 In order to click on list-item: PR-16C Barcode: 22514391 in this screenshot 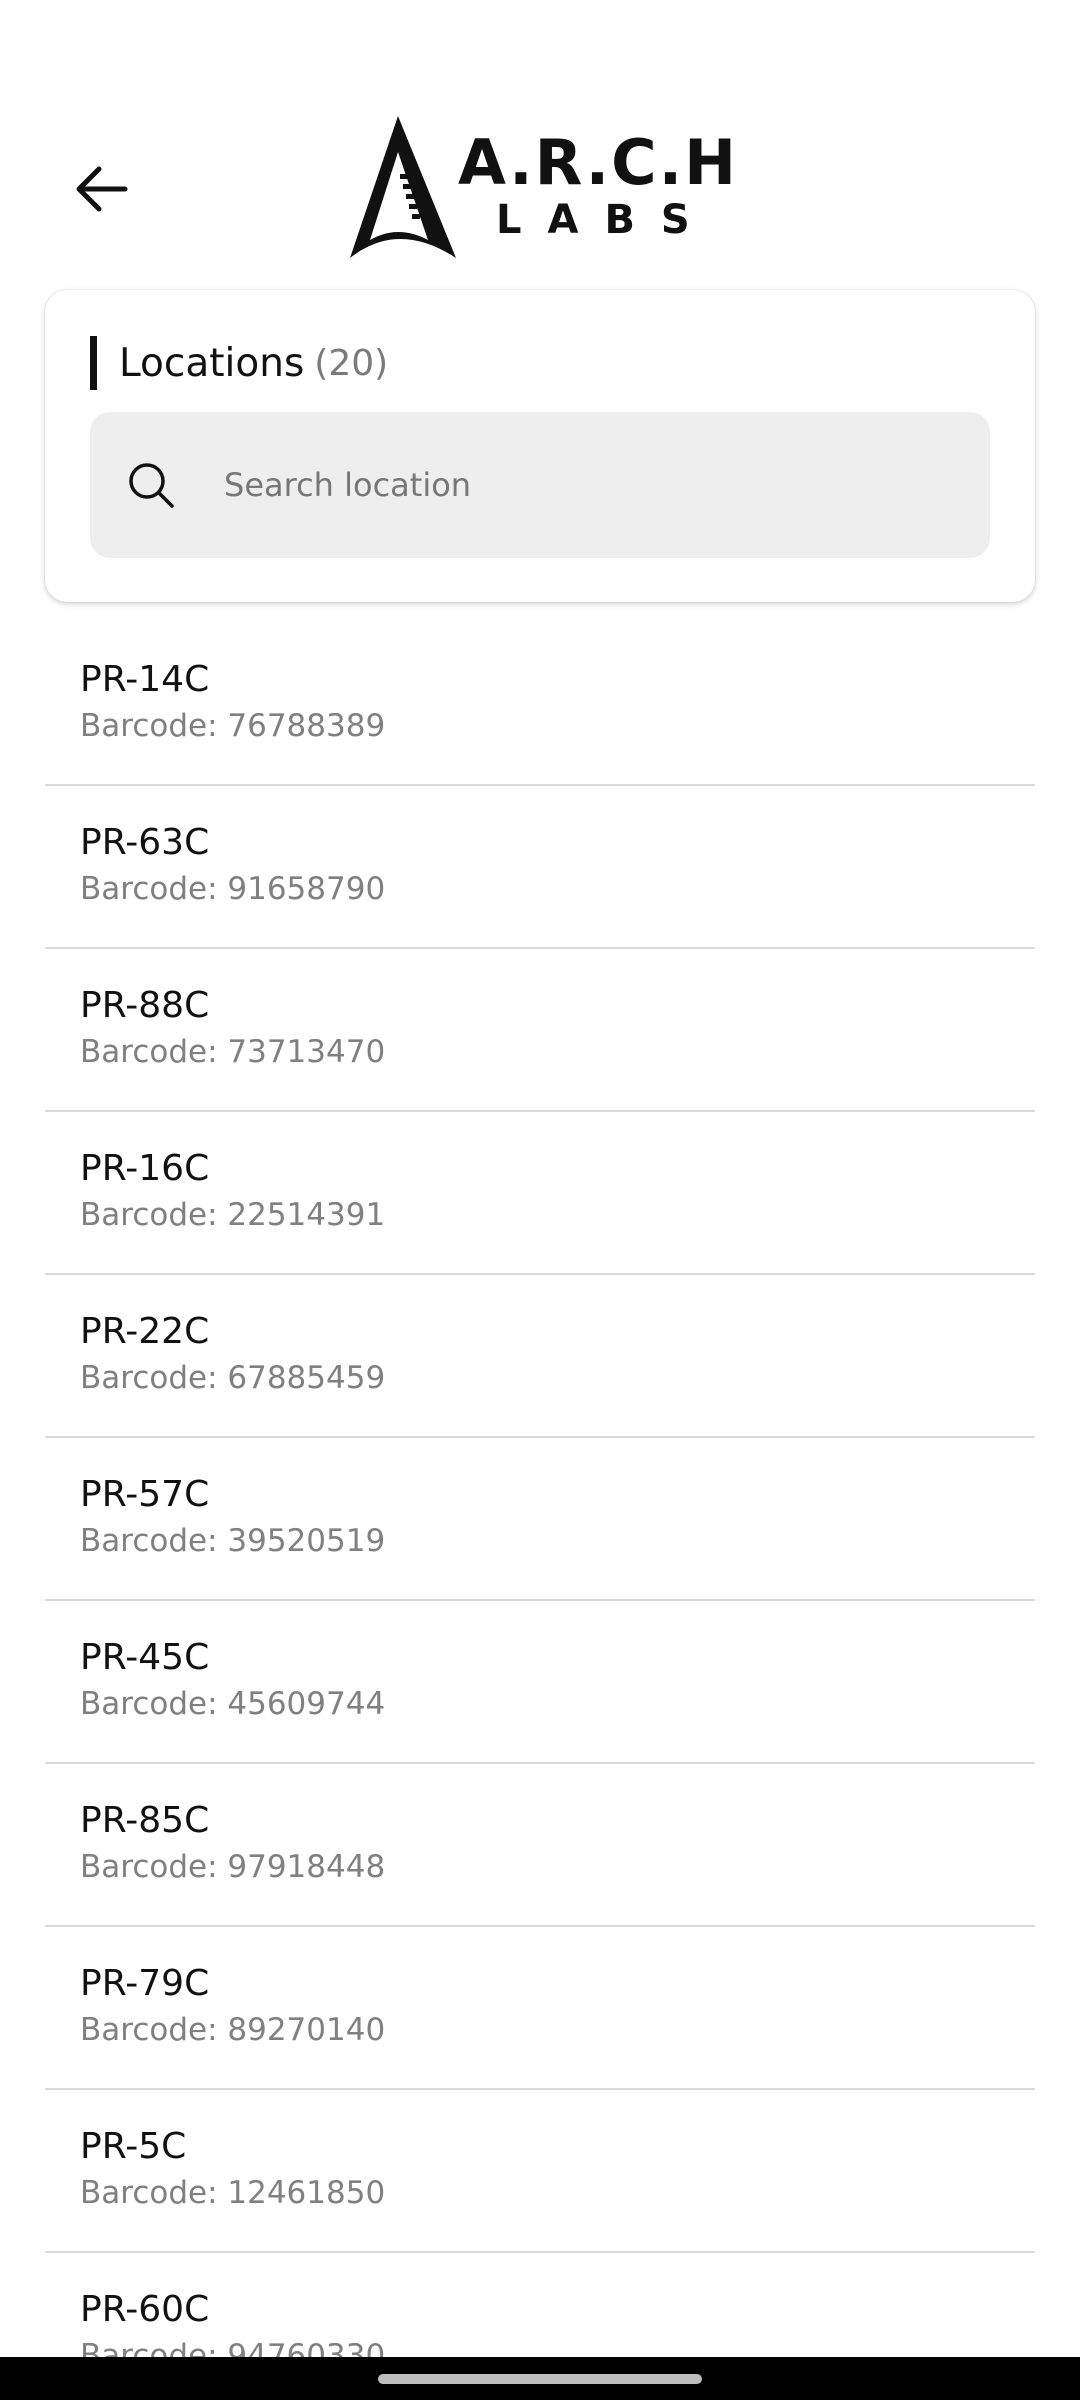, I will do `click(540, 1193)`.